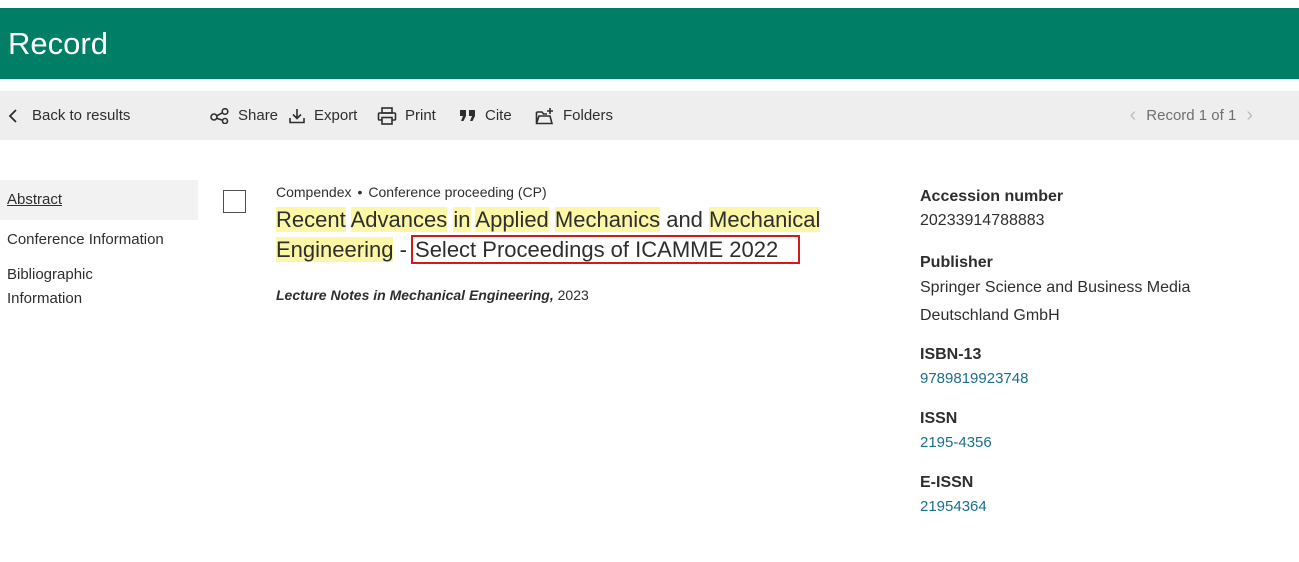 The image size is (1299, 562). What do you see at coordinates (297, 115) in the screenshot?
I see `download-icon` at bounding box center [297, 115].